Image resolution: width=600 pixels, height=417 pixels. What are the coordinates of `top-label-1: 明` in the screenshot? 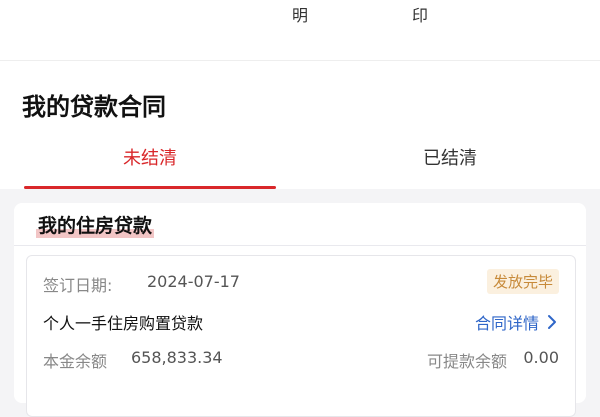 It's located at (300, 14).